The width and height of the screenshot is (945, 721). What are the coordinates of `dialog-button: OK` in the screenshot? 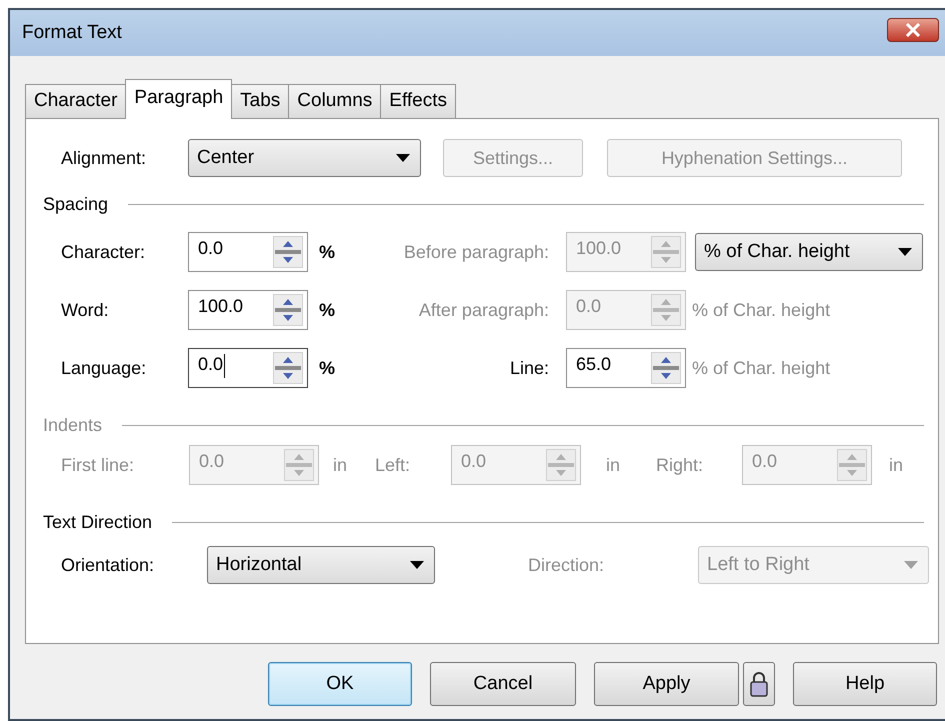 It's located at (340, 684).